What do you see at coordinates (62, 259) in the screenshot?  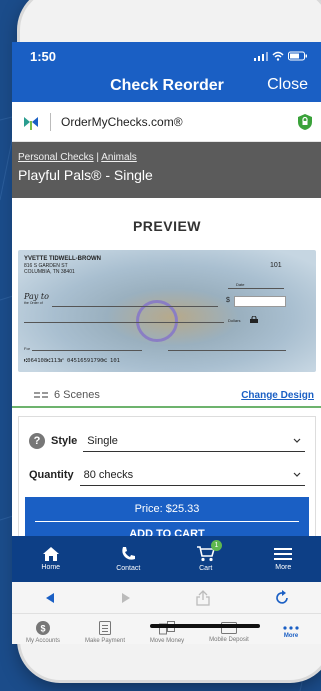 I see `check-owner-name: YVETTE TIDWELL-BROWN` at bounding box center [62, 259].